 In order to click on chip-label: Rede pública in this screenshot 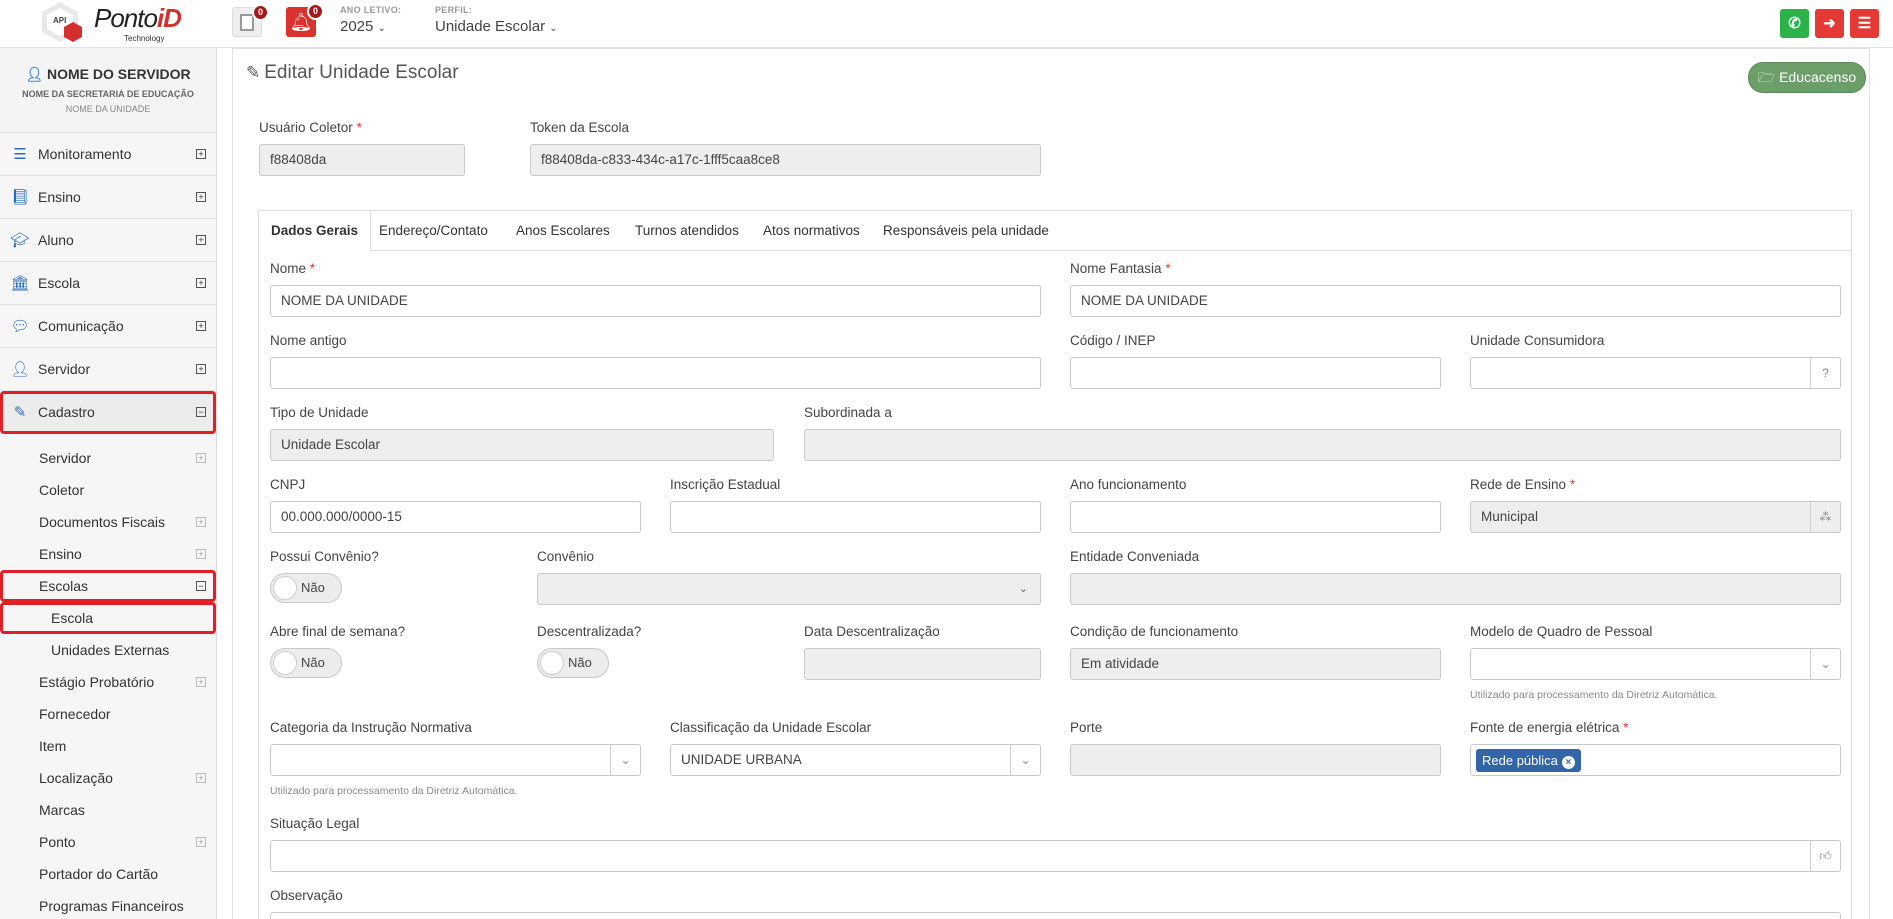, I will do `click(1520, 760)`.